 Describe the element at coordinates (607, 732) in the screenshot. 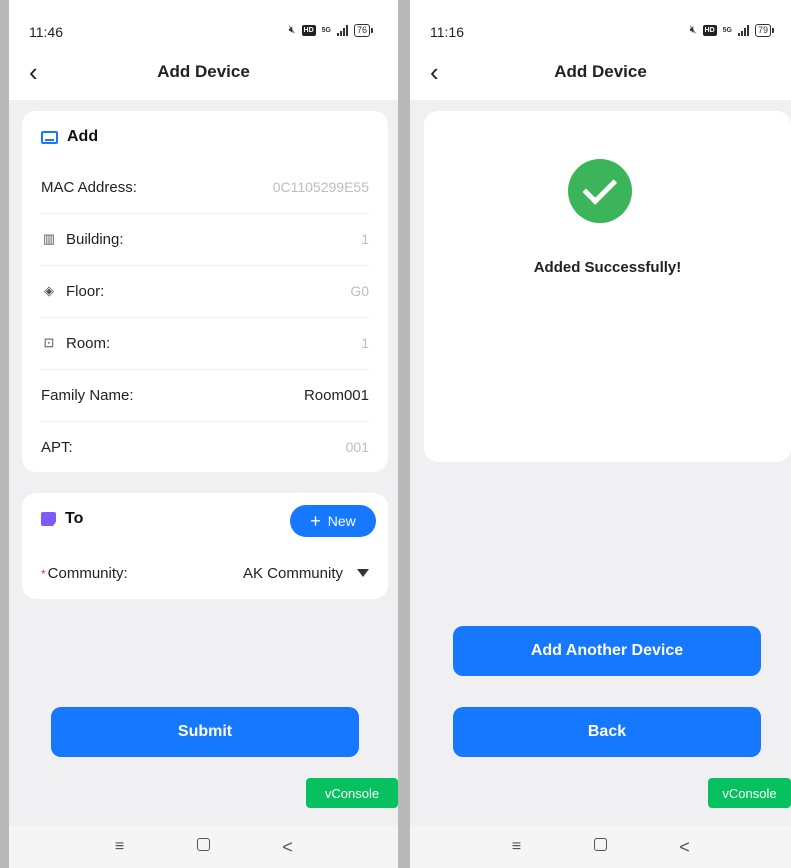

I see `back-button: Back` at that location.